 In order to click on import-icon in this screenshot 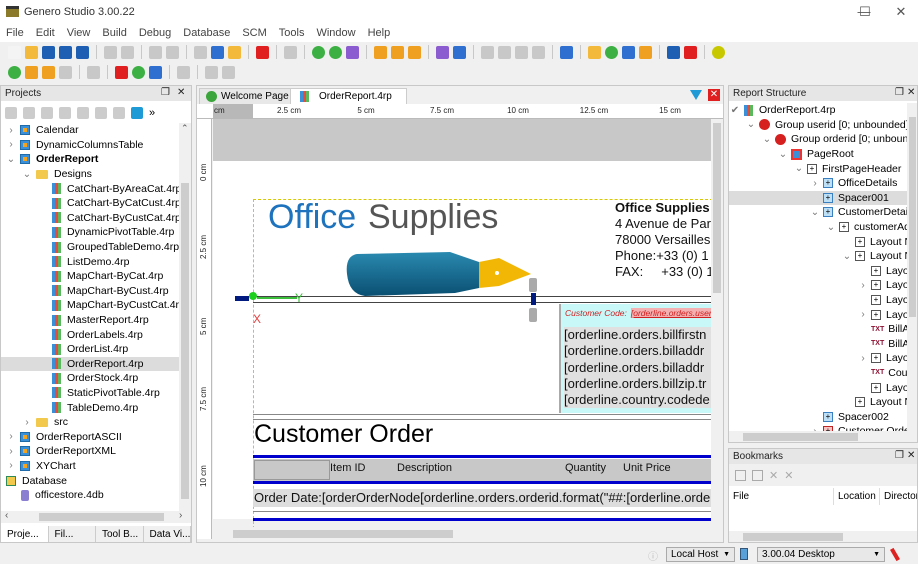, I will do `click(442, 52)`.